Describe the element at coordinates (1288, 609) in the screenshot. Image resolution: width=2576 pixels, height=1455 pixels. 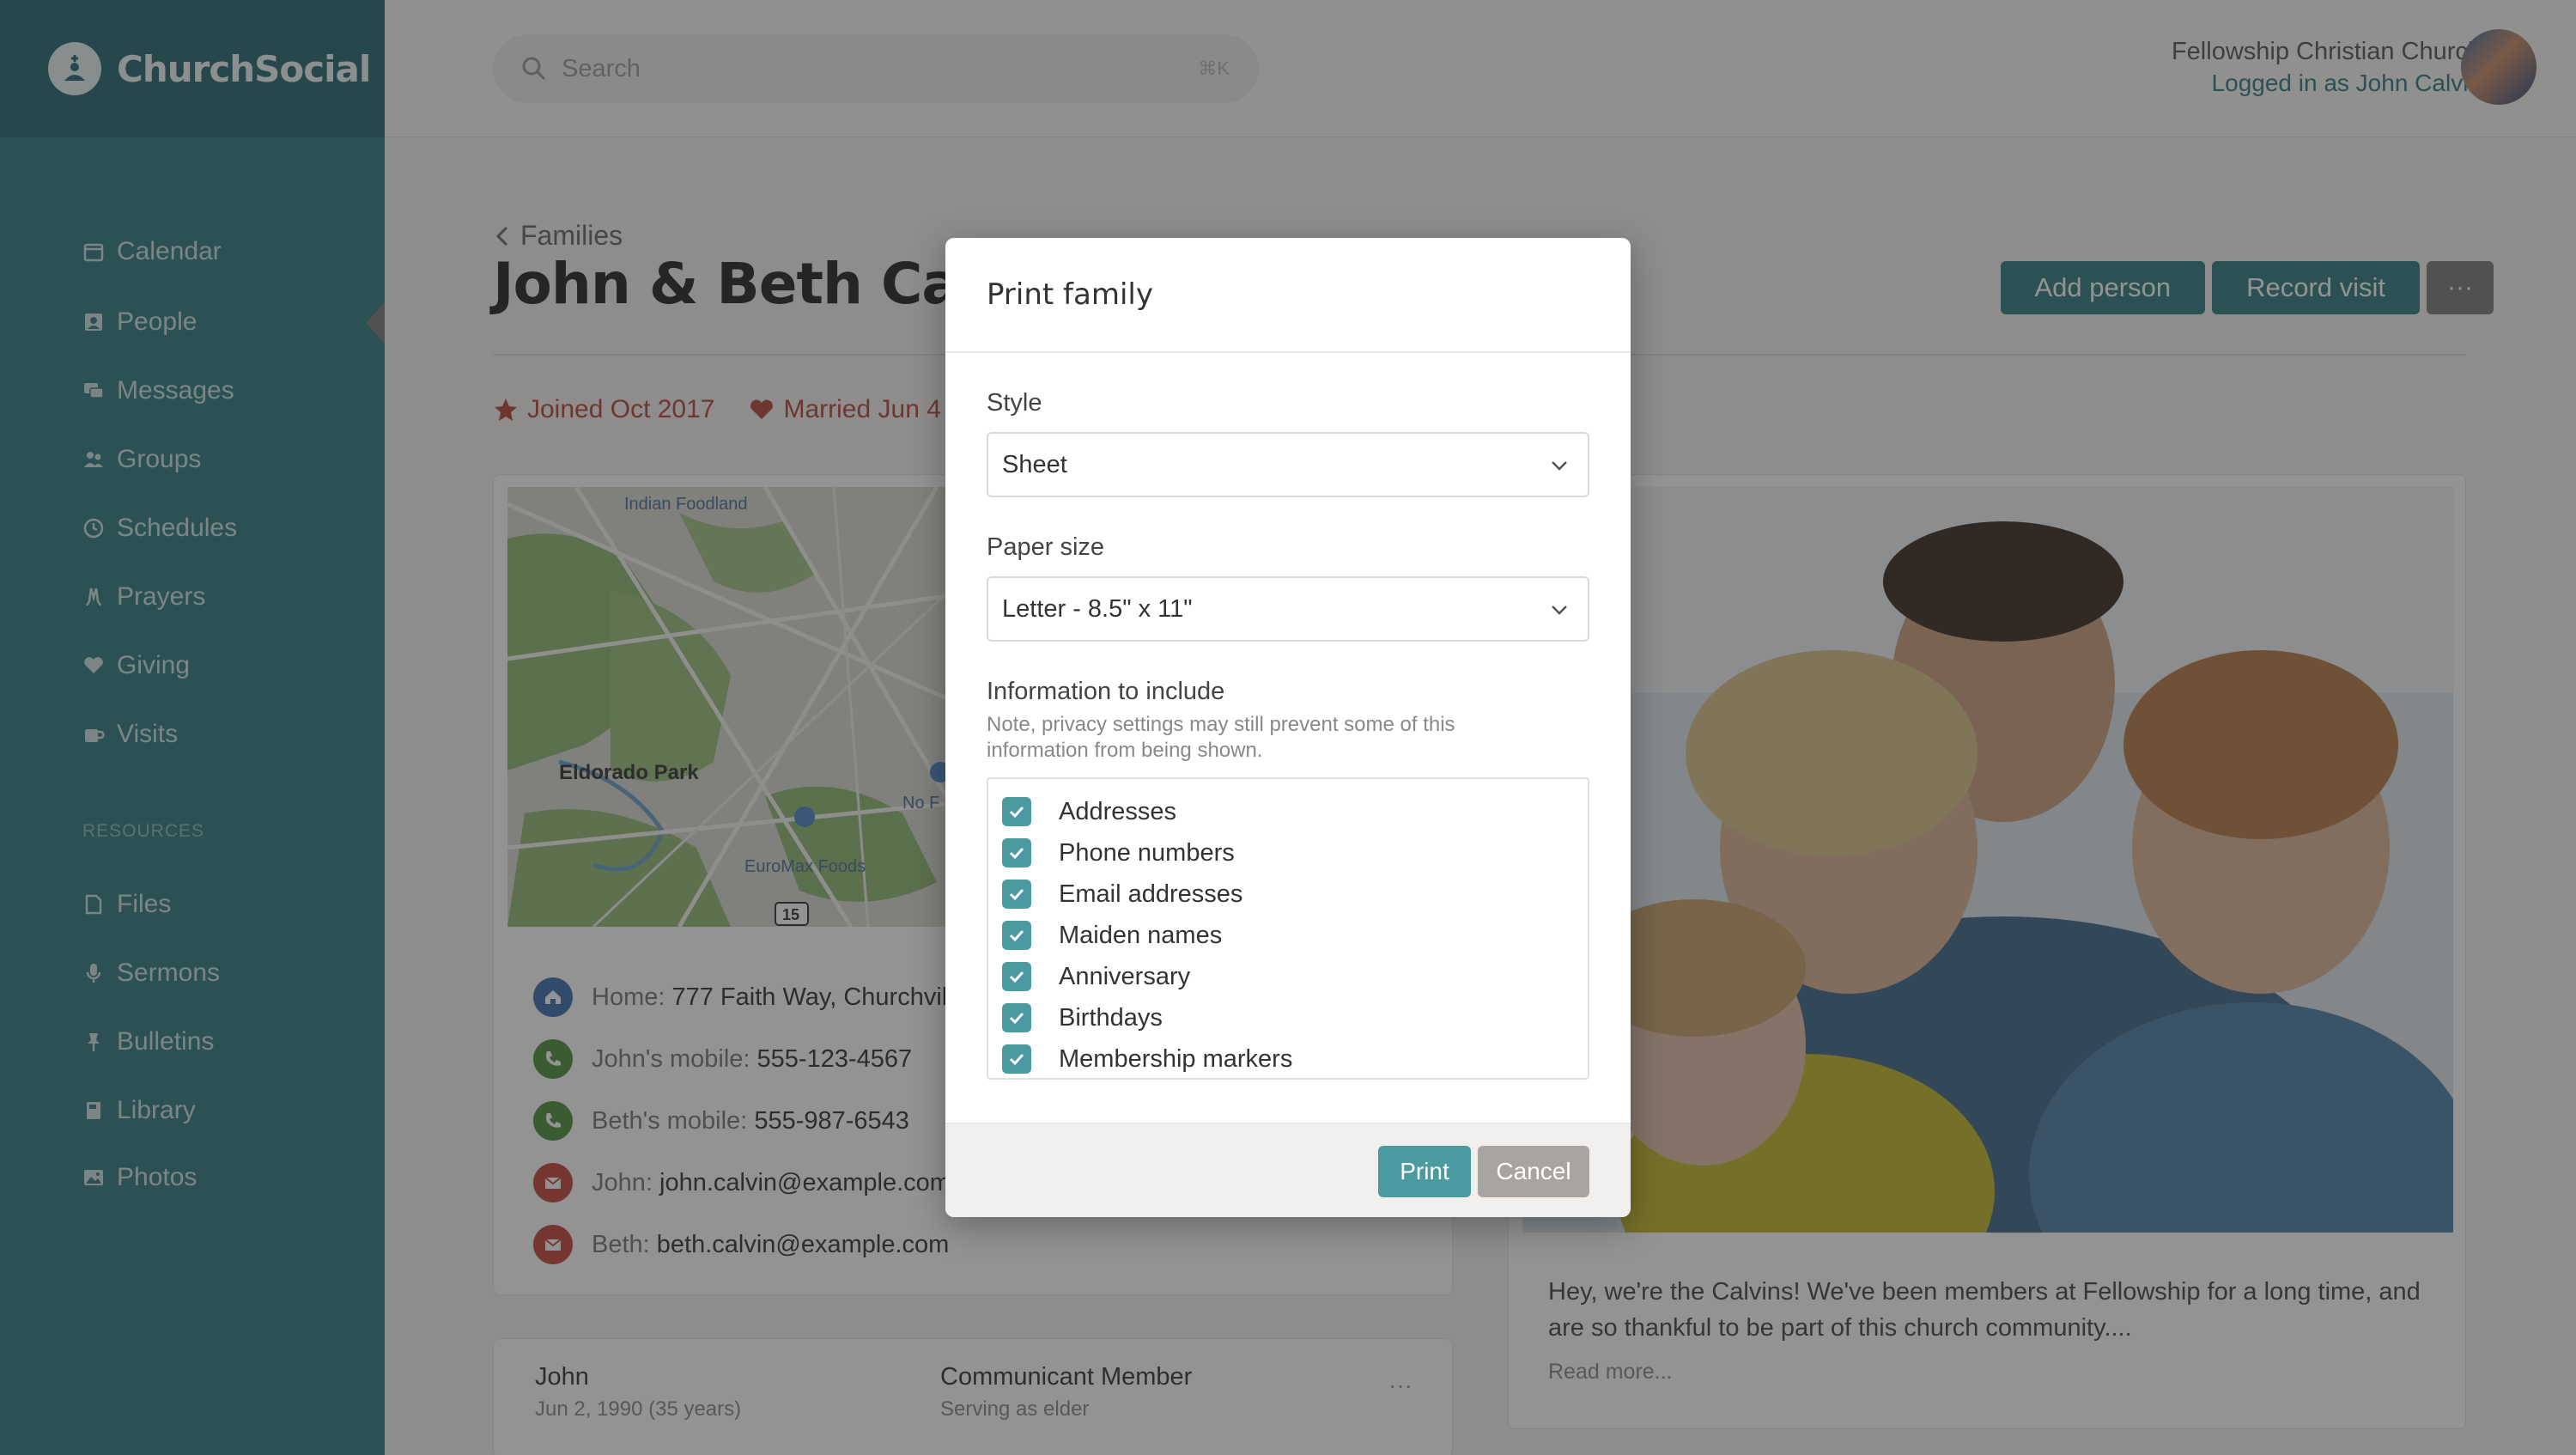
I see `paper-size-select: Letter - 8.5" x 11"` at that location.